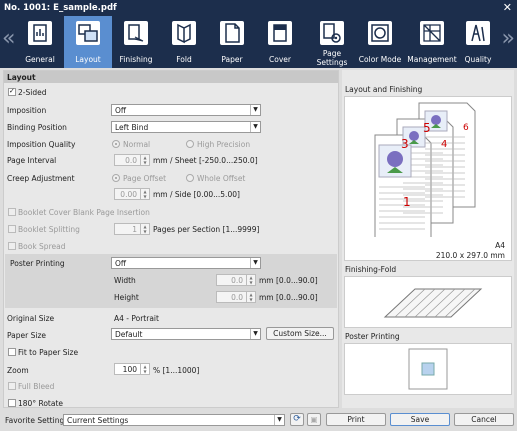 Image resolution: width=517 pixels, height=431 pixels. Describe the element at coordinates (444, 144) in the screenshot. I see `page-number-4: 4` at that location.